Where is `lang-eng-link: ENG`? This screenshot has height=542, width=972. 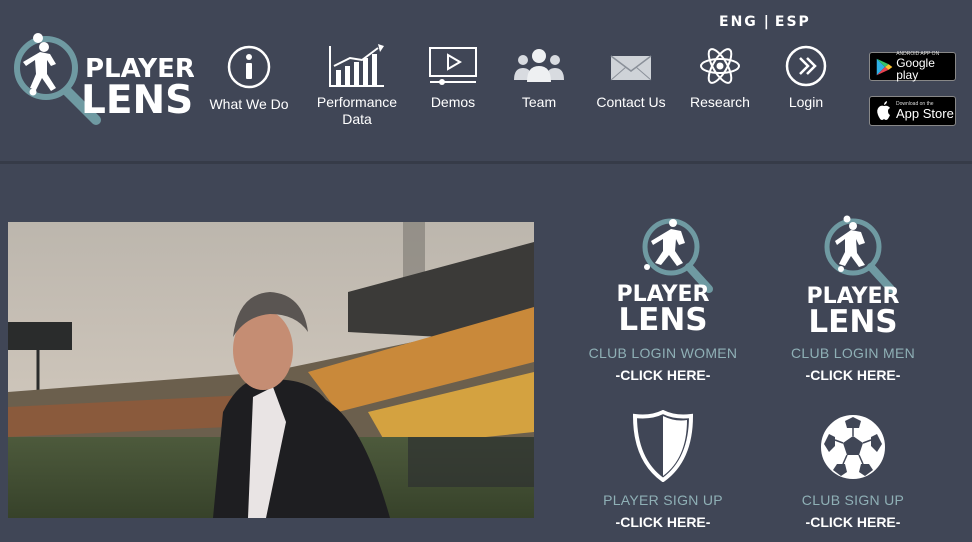
lang-eng-link: ENG is located at coordinates (738, 22).